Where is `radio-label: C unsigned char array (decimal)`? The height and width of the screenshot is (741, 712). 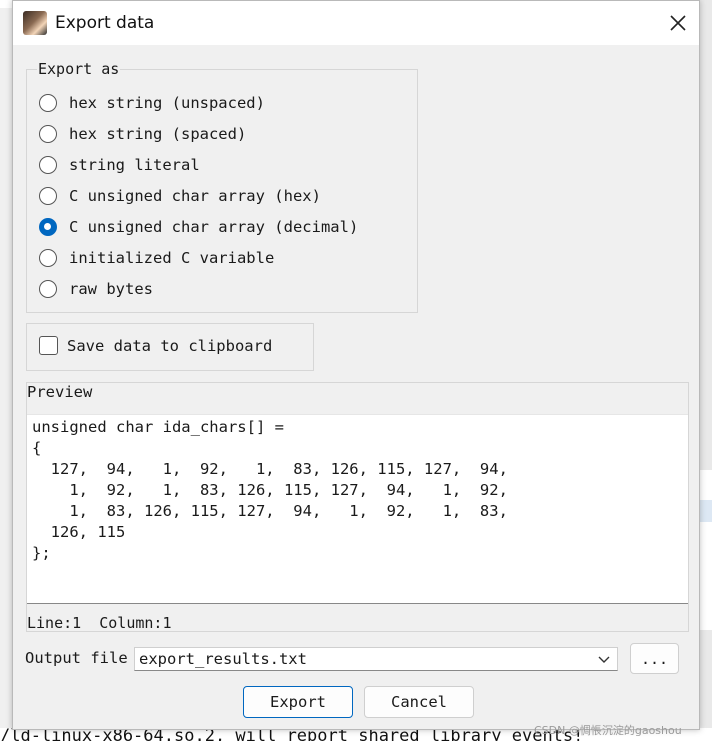
radio-label: C unsigned char array (decimal) is located at coordinates (214, 227).